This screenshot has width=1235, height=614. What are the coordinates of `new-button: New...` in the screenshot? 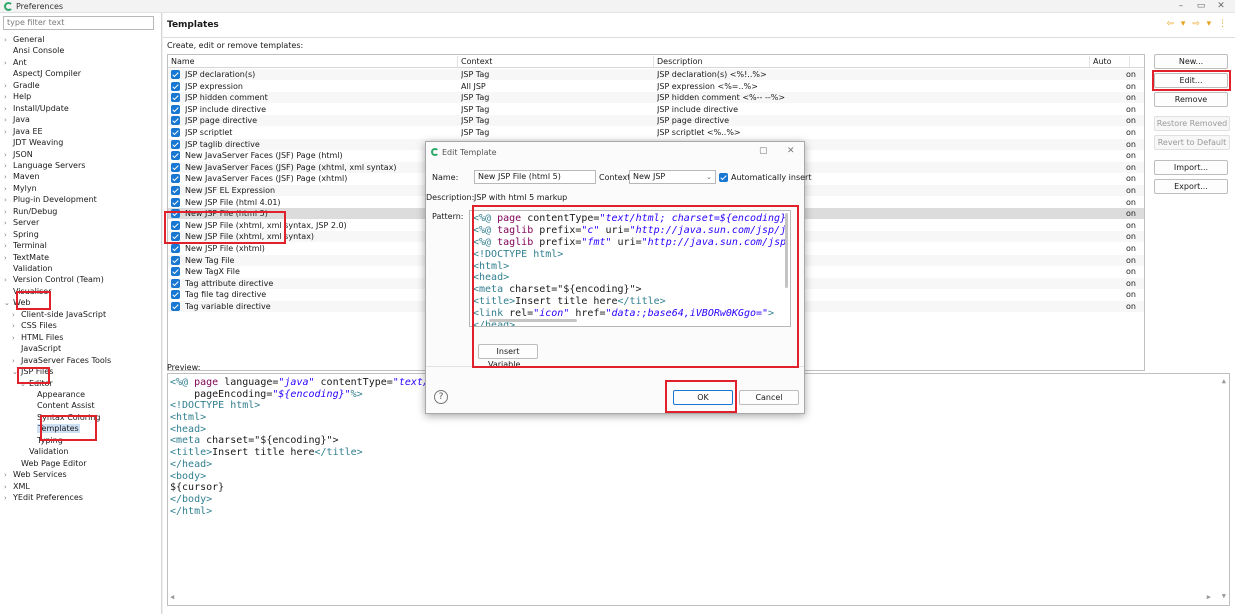 It's located at (1191, 61).